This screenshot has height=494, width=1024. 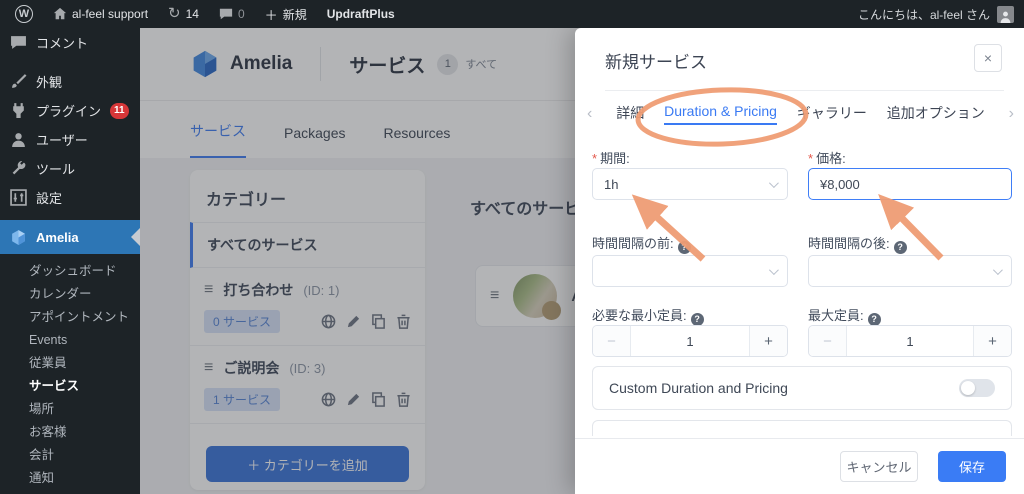 What do you see at coordinates (192, 14) in the screenshot?
I see `updates-count: 14` at bounding box center [192, 14].